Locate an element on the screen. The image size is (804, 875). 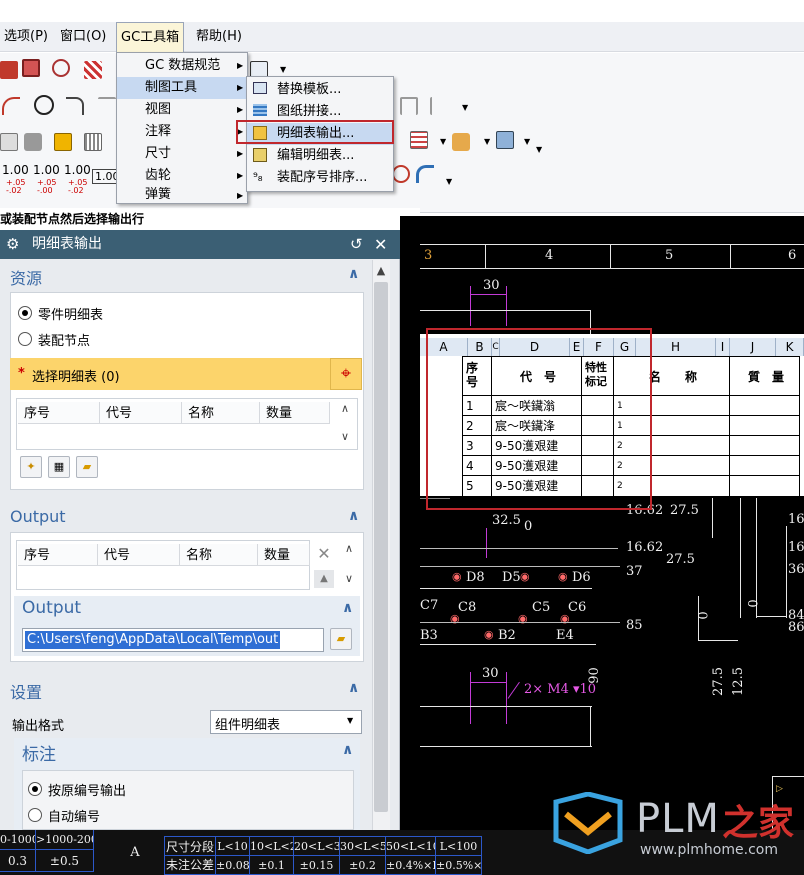
section-header-annotation: 标注 is located at coordinates (39, 752).